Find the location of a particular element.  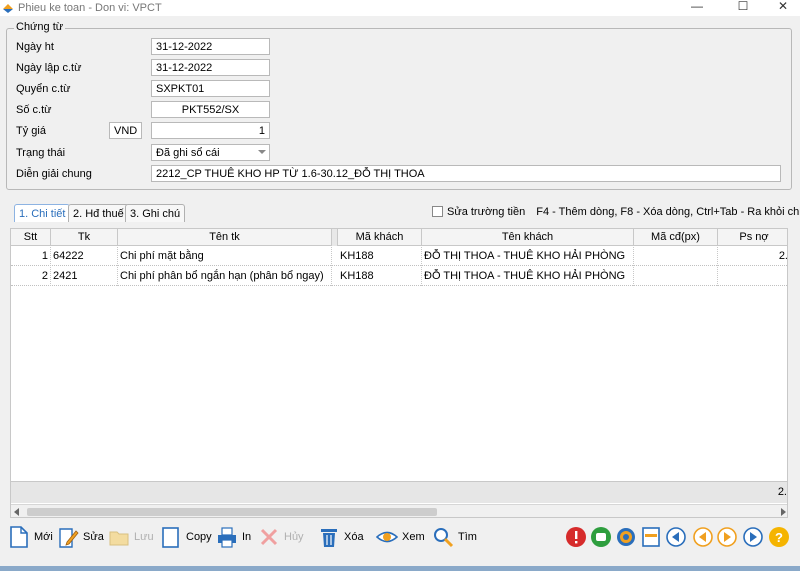

scroll-left-icon is located at coordinates (16, 512).